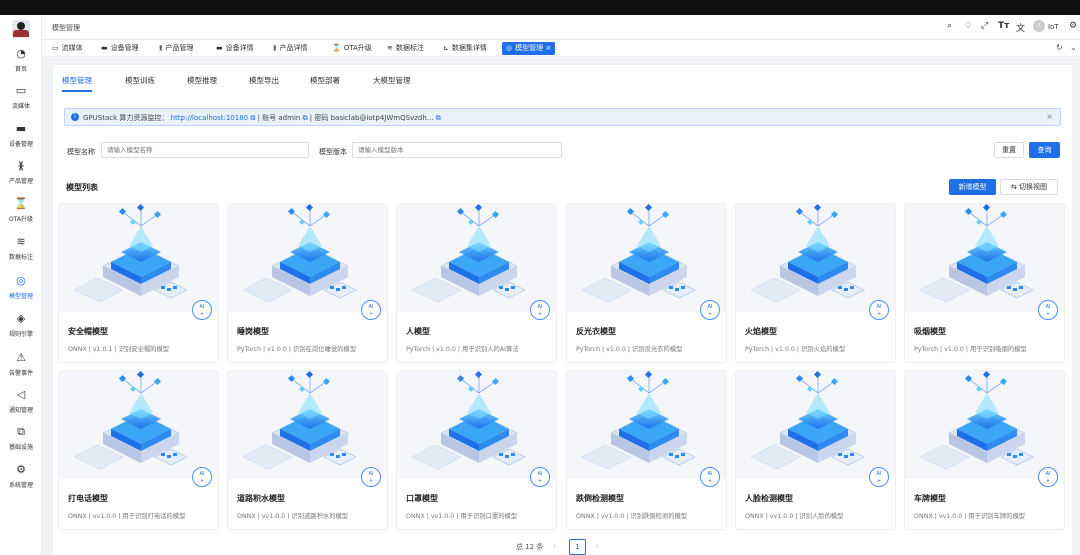 The height and width of the screenshot is (555, 1080). Describe the element at coordinates (21, 251) in the screenshot. I see `sidebar-item-5: ≋ 数据标注` at that location.